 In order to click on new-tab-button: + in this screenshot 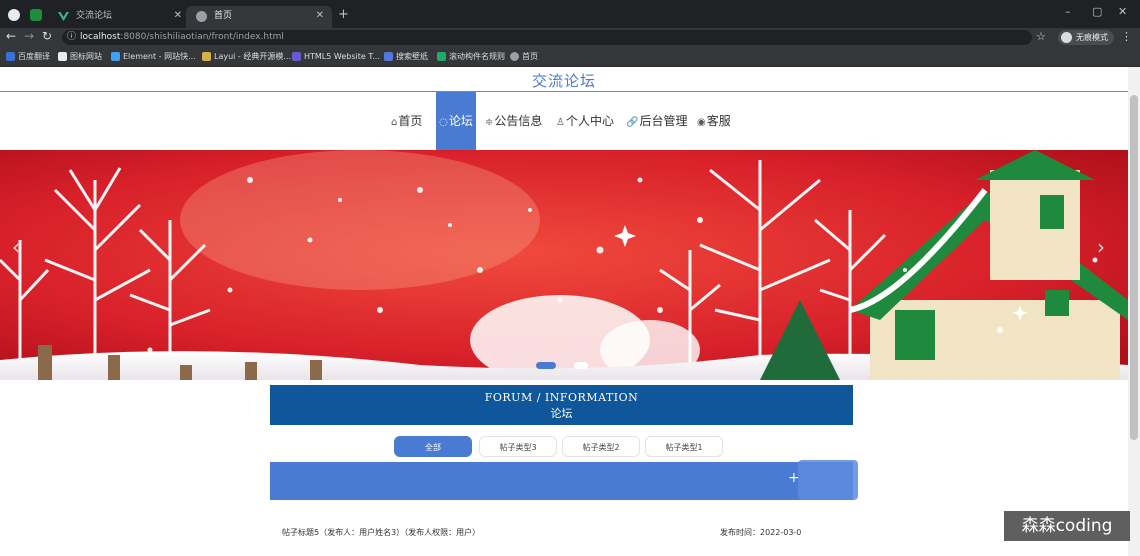, I will do `click(343, 14)`.